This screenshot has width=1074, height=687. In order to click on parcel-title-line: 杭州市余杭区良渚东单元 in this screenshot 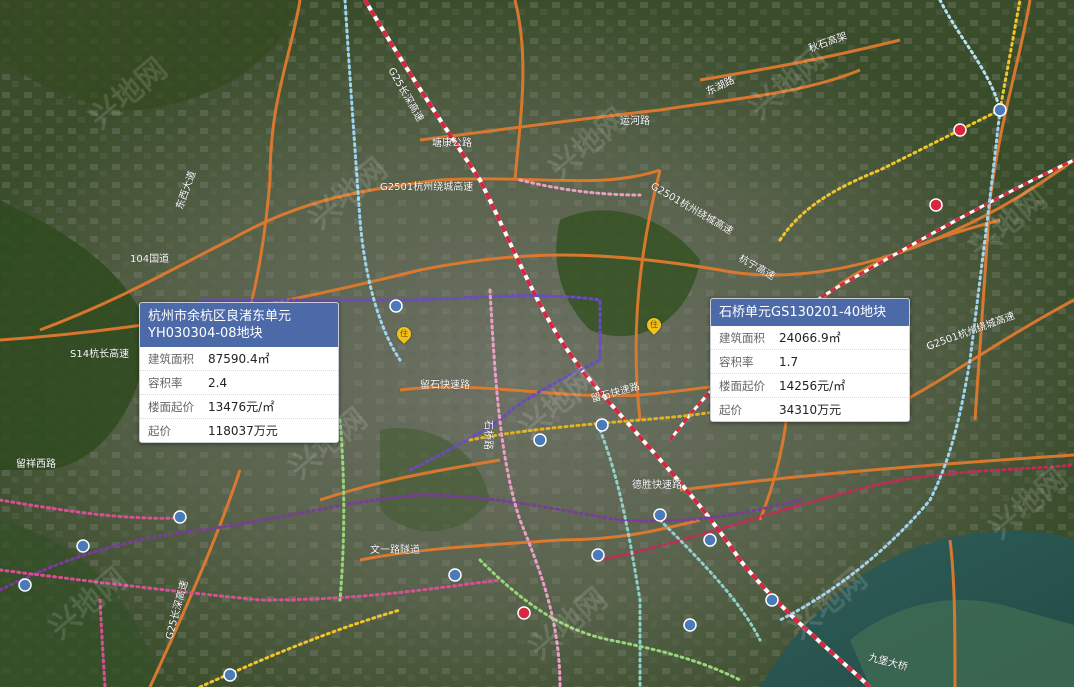, I will do `click(220, 316)`.